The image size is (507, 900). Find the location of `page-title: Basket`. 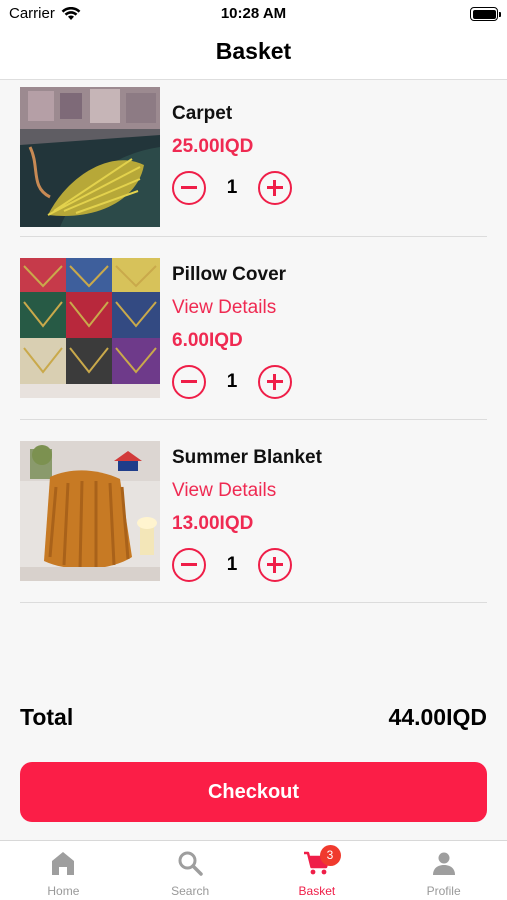

page-title: Basket is located at coordinates (253, 51).